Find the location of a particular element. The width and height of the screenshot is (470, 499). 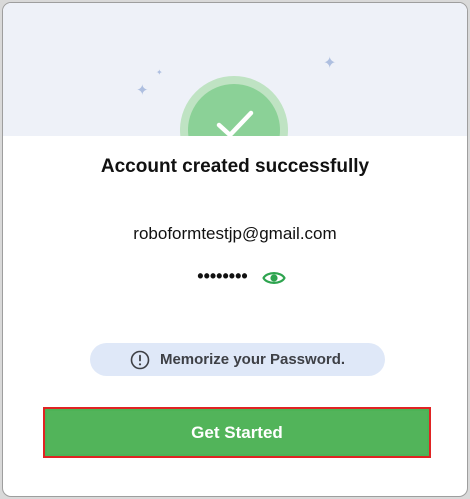

memorize-password-text: Memorize your Password. is located at coordinates (252, 359).